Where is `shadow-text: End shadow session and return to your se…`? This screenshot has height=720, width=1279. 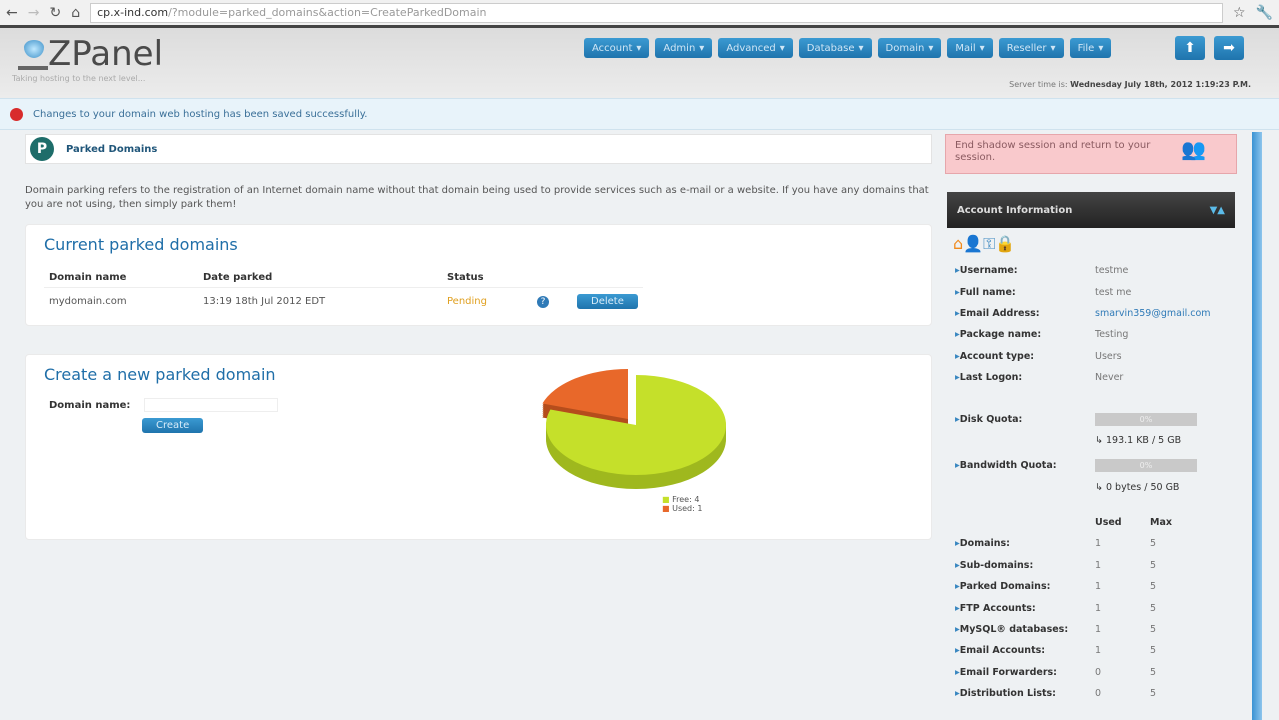 shadow-text: End shadow session and return to your se… is located at coordinates (1053, 151).